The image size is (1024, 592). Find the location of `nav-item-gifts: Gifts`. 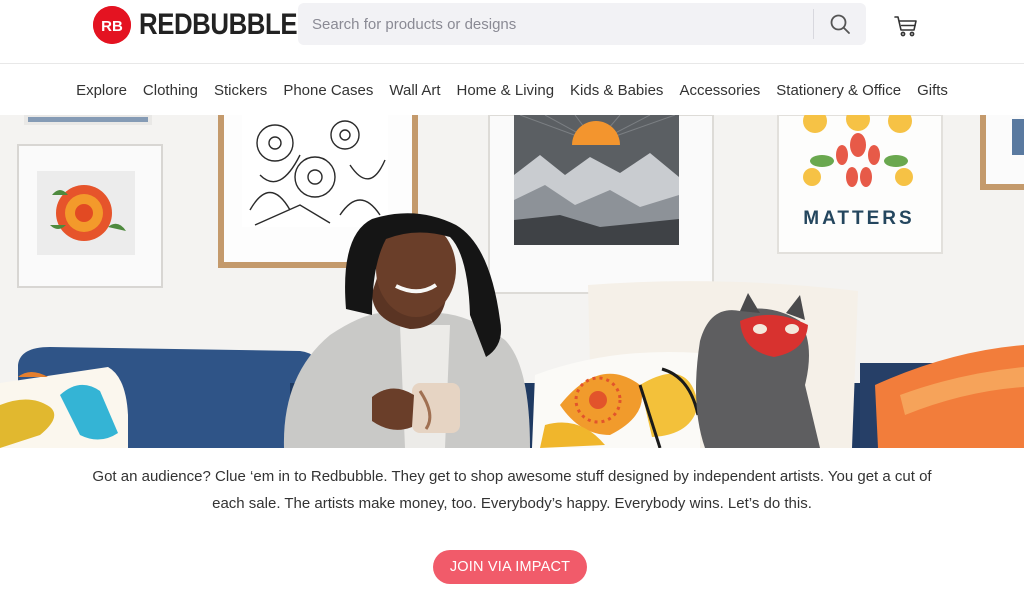

nav-item-gifts: Gifts is located at coordinates (932, 90).